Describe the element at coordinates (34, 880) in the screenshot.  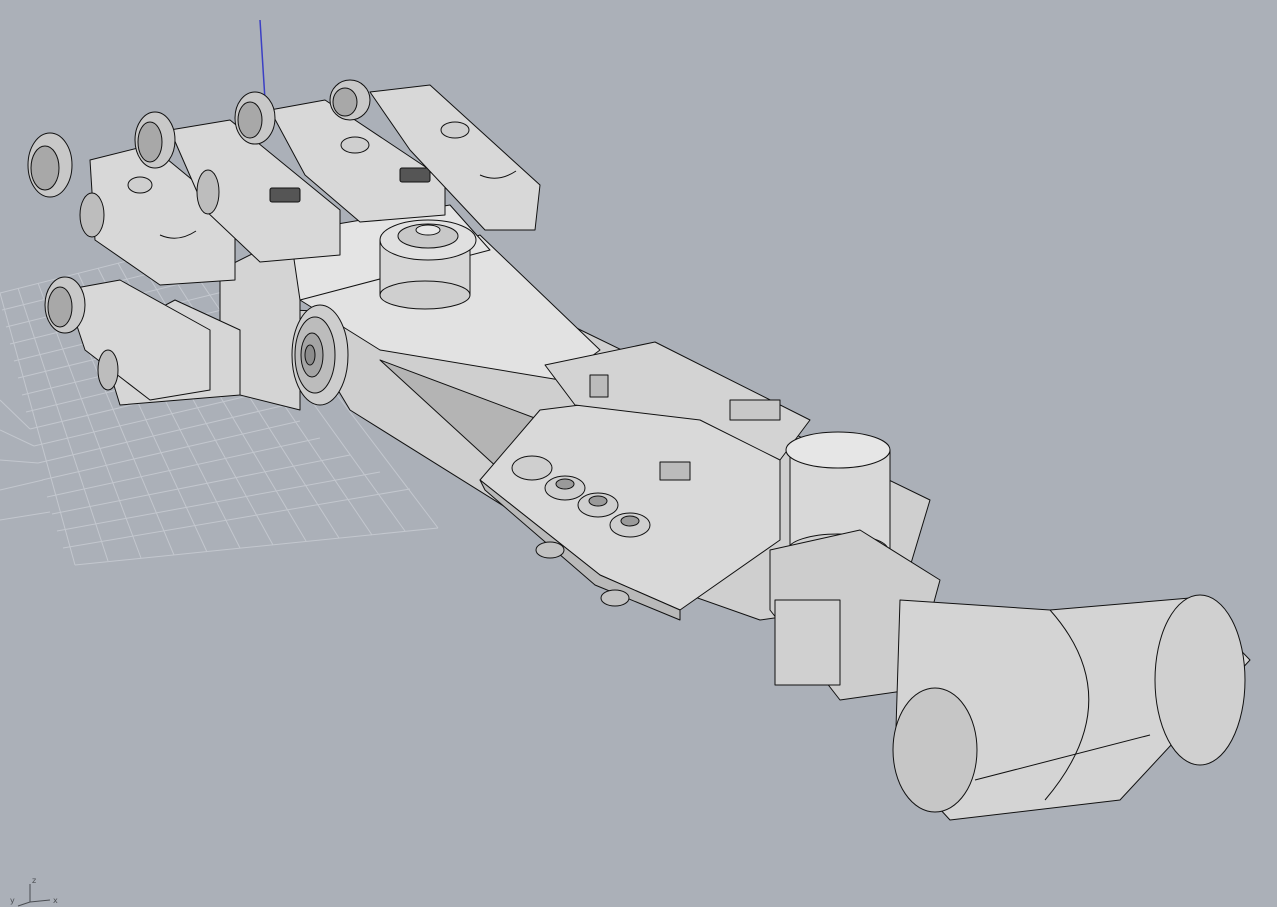
I see `axis-z-label: z` at that location.